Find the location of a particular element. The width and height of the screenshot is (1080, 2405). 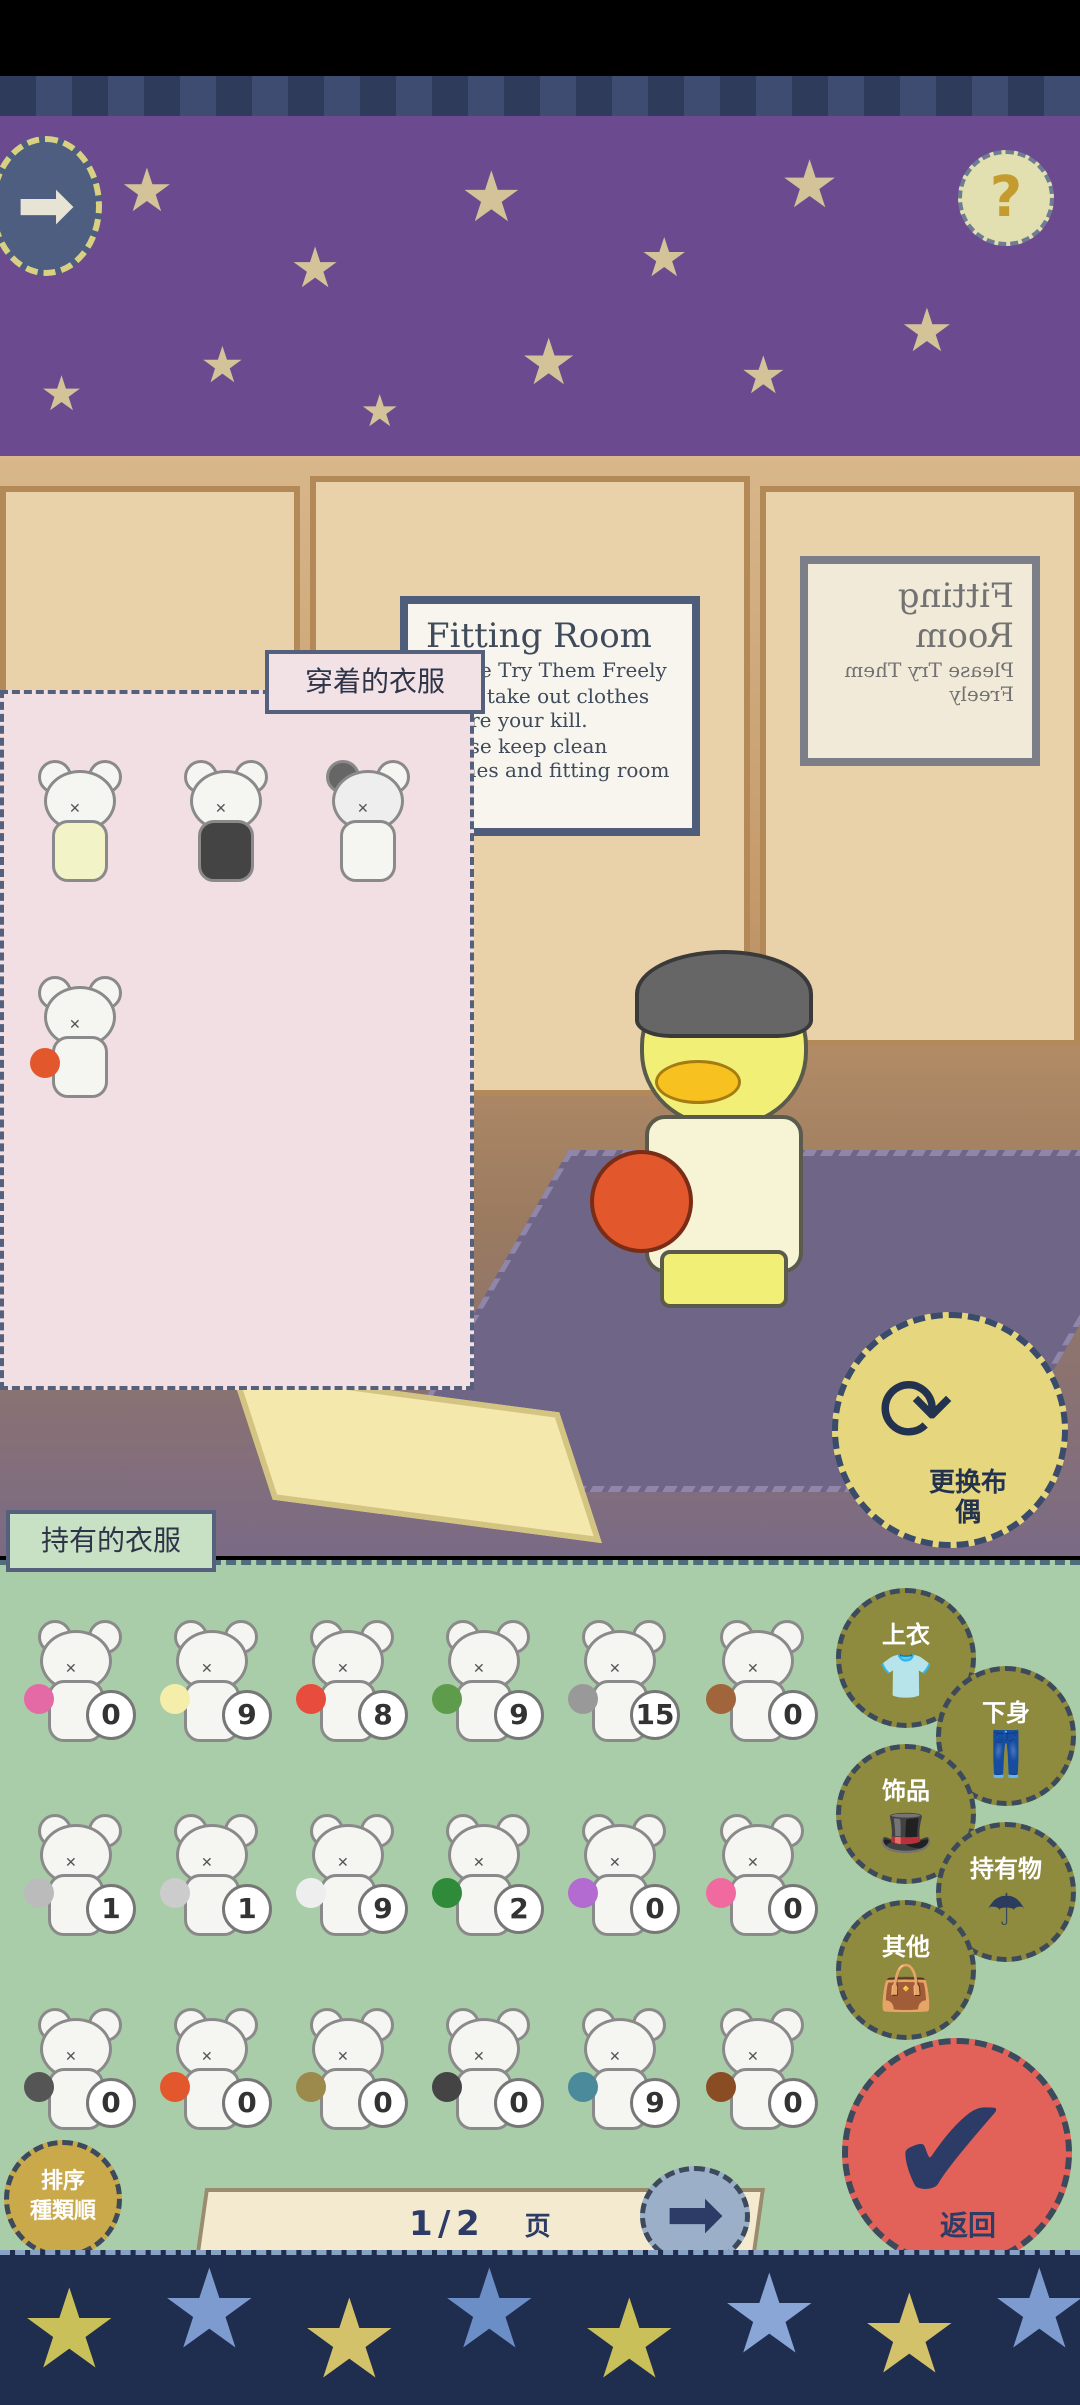

sword-icon is located at coordinates (583, 1699).